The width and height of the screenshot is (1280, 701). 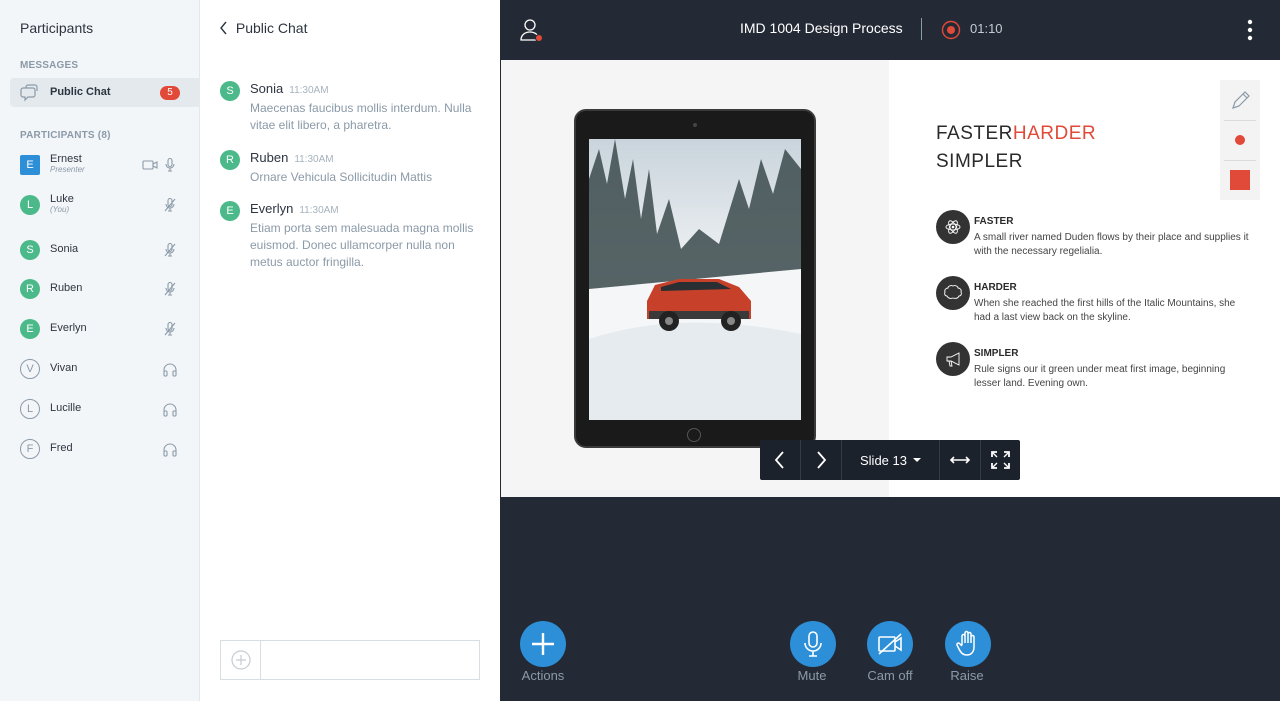 I want to click on megaphone-icon, so click(x=953, y=359).